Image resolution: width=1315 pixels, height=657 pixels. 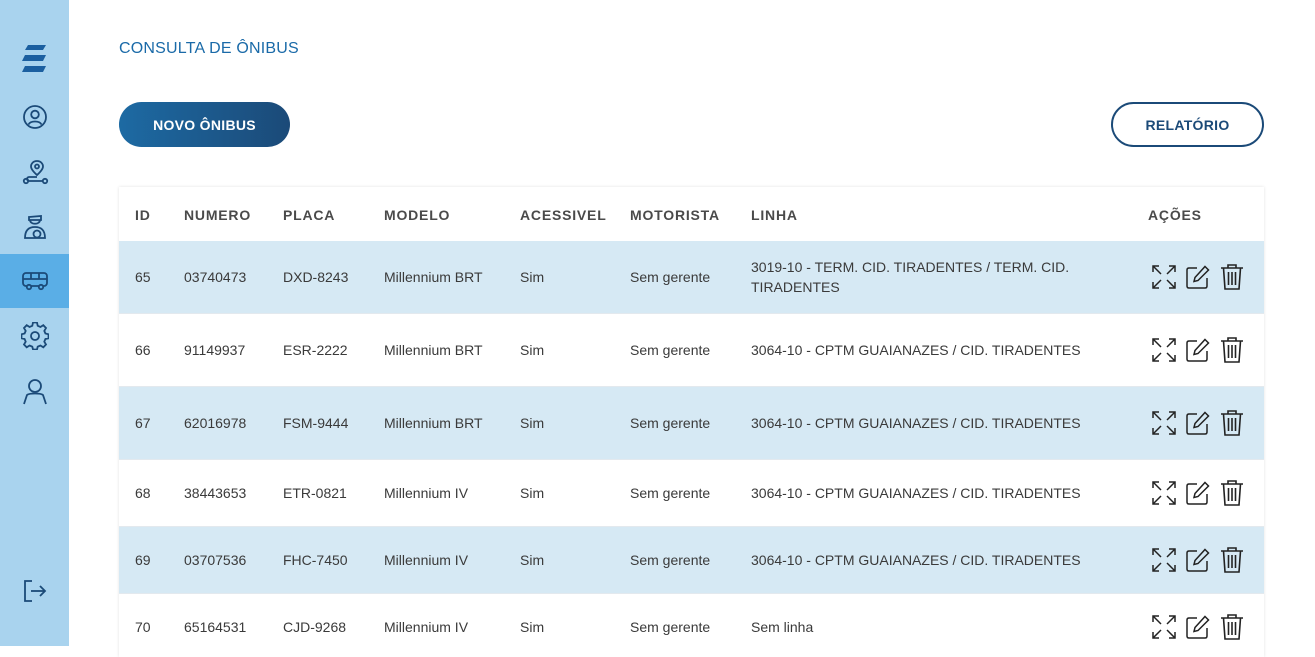 I want to click on cell-numero: 03740473, so click(x=215, y=277).